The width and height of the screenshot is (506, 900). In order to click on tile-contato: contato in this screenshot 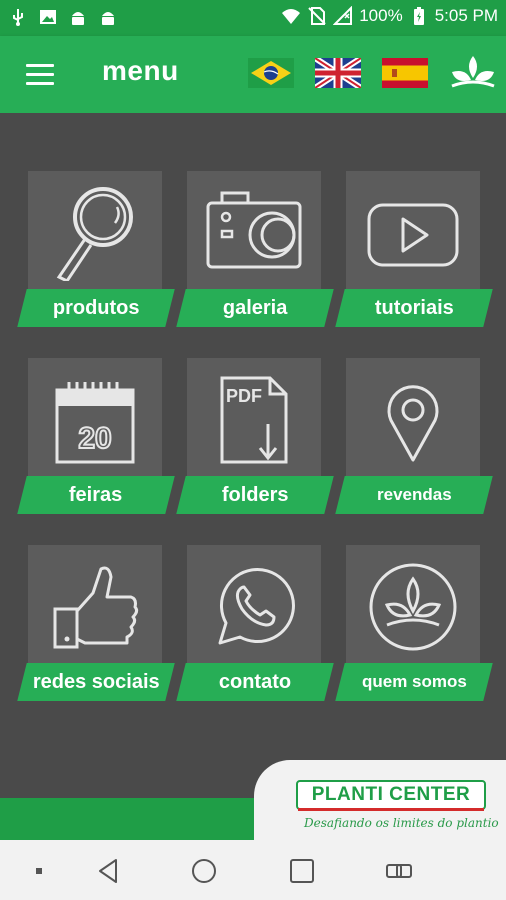, I will do `click(255, 623)`.